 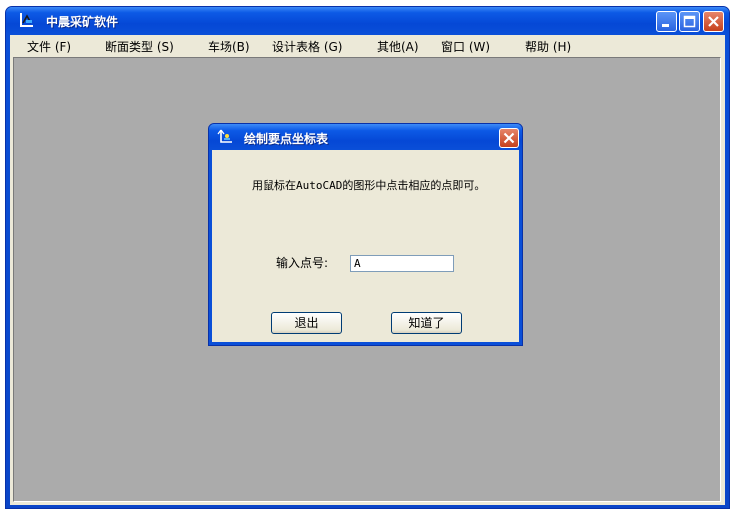 What do you see at coordinates (548, 46) in the screenshot?
I see `menu-help: 帮助 (H)` at bounding box center [548, 46].